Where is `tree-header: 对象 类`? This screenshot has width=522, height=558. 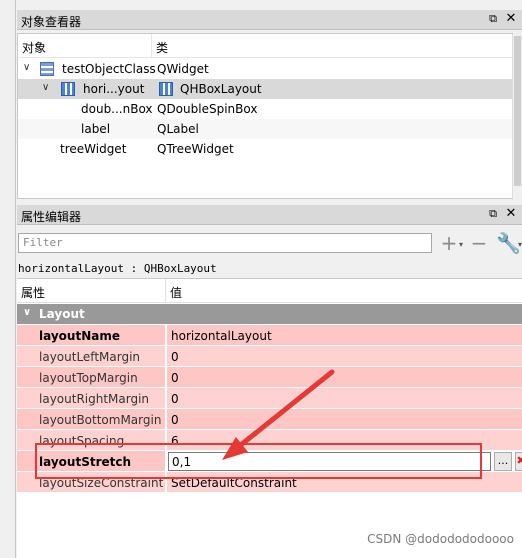
tree-header: 对象 类 is located at coordinates (265, 46).